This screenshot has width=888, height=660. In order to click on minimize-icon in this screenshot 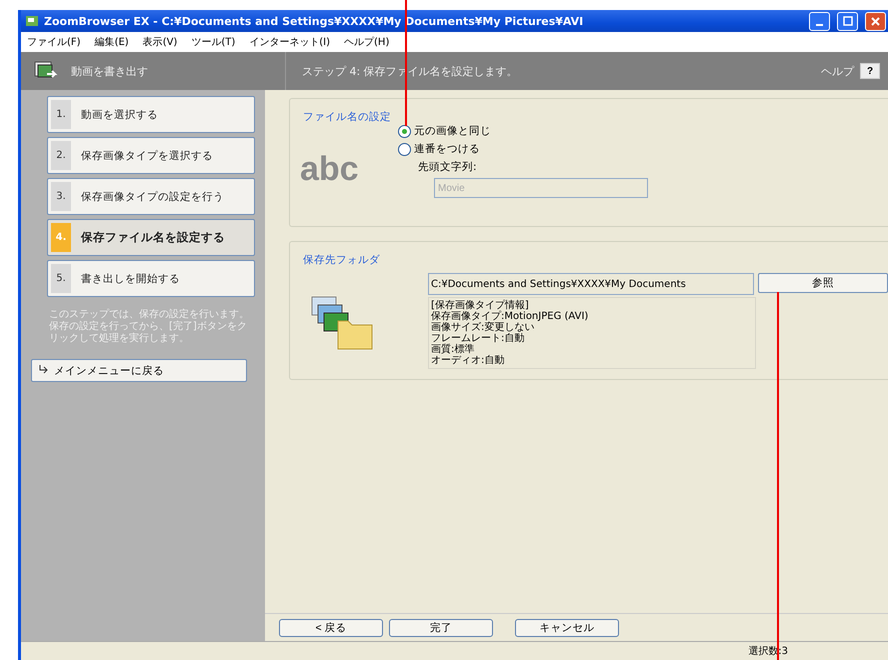, I will do `click(819, 25)`.